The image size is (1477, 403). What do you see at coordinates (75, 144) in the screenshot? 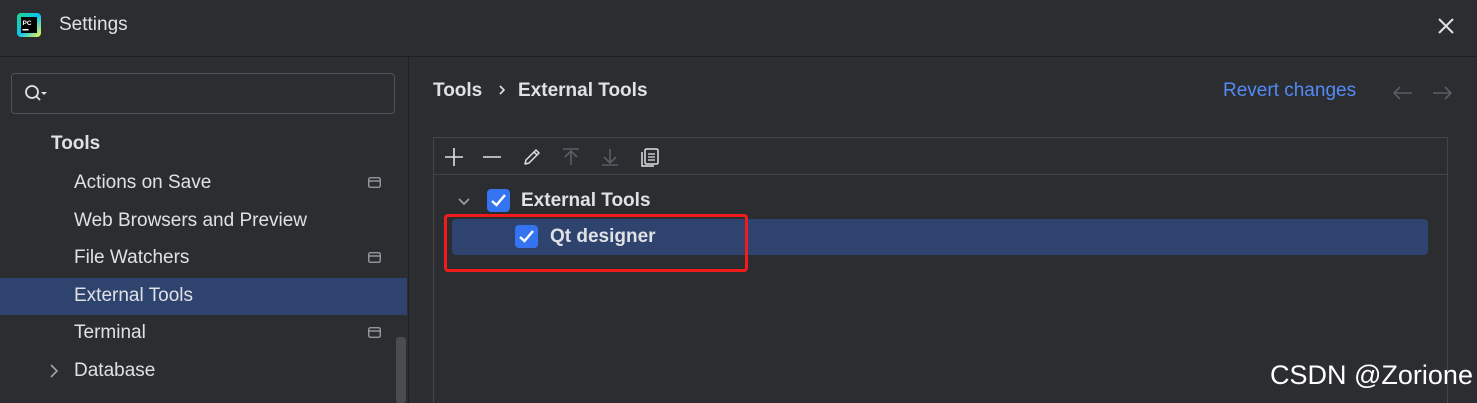
I see `sidebar-section-tools: Tools` at bounding box center [75, 144].